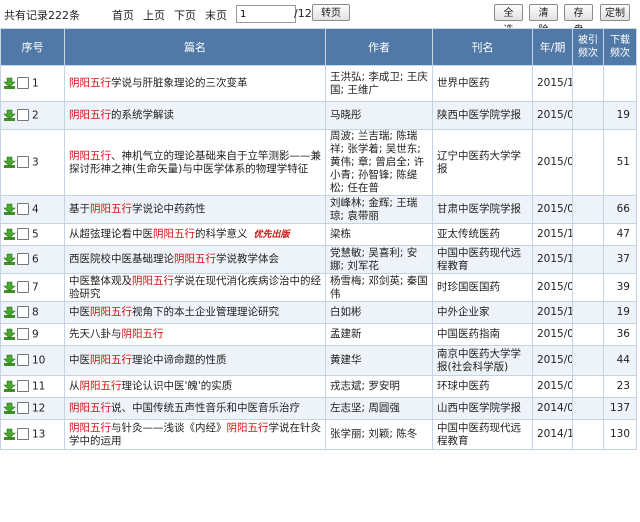 The height and width of the screenshot is (522, 640). Describe the element at coordinates (32, 334) in the screenshot. I see `seq-cell: 9` at that location.